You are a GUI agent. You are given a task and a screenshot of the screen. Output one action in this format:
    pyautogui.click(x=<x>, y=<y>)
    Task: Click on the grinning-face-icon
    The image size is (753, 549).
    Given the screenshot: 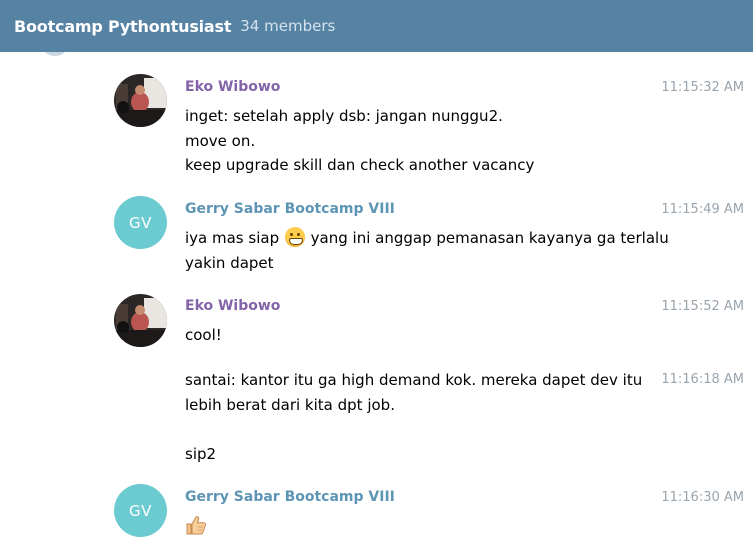 What is the action you would take?
    pyautogui.click(x=294, y=237)
    